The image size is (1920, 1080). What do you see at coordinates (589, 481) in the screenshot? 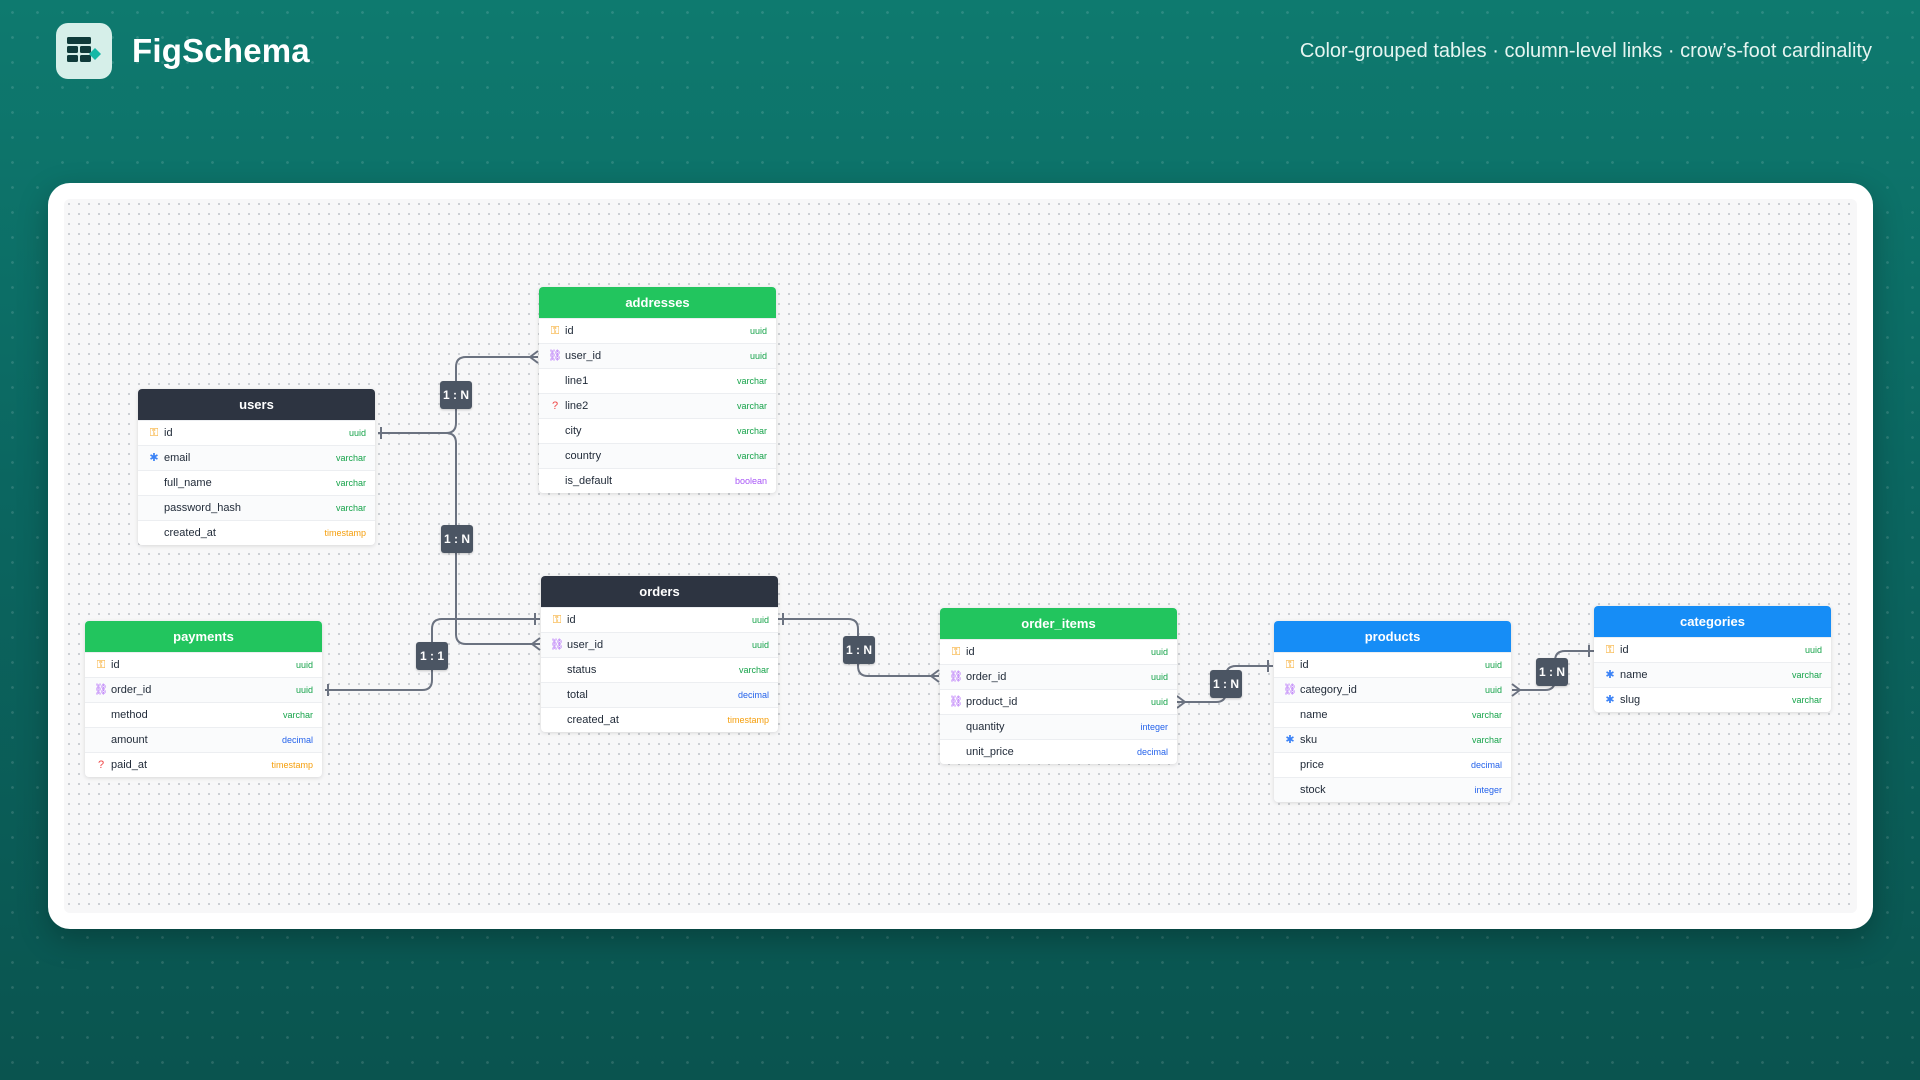
I see `column-name: is_default` at bounding box center [589, 481].